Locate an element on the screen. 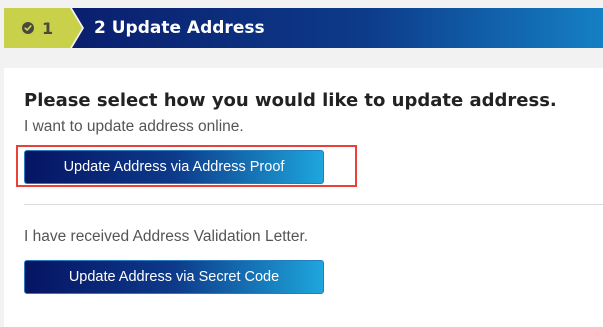 The width and height of the screenshot is (603, 327). step-progress-header: 1 2 Update Address is located at coordinates (303, 28).